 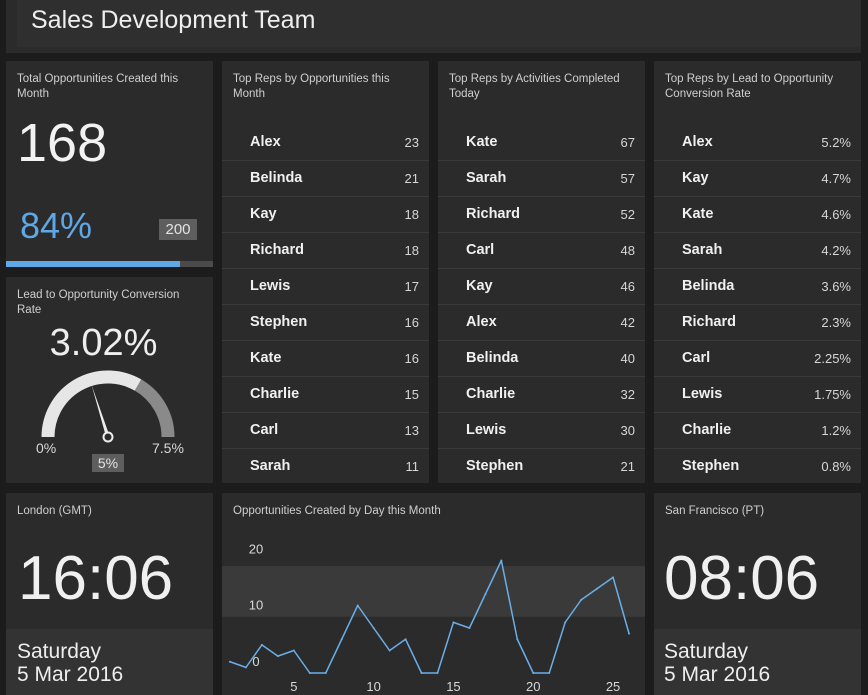 What do you see at coordinates (173, 20) in the screenshot?
I see `page-title: Sales Development Team` at bounding box center [173, 20].